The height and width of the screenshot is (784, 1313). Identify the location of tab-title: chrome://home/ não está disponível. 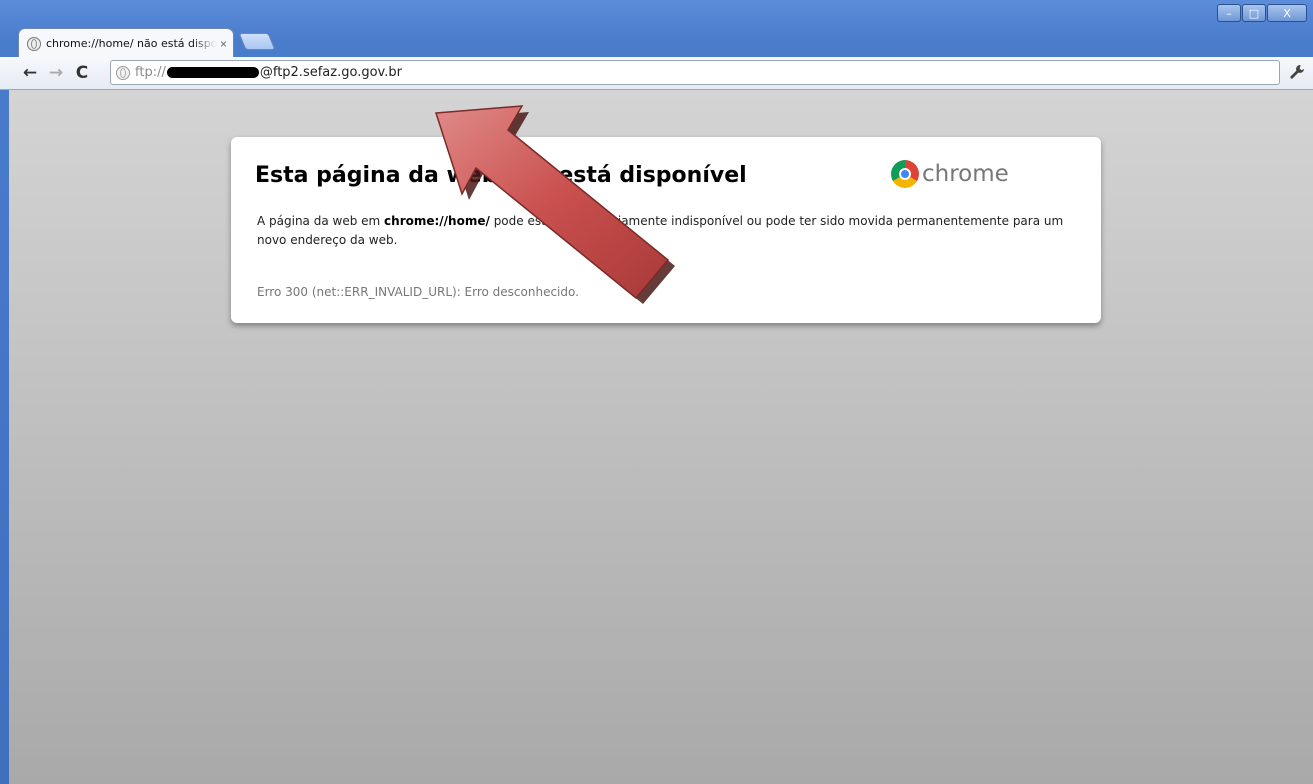
(131, 43).